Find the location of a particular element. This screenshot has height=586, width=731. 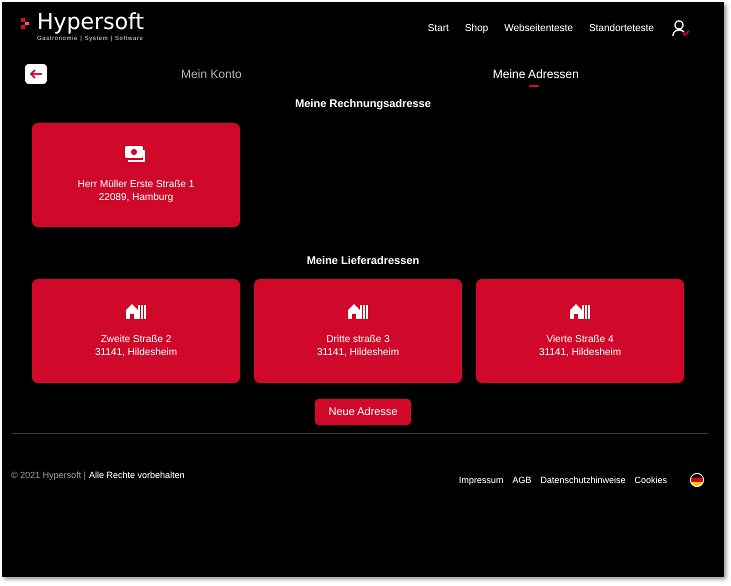

footer-link: Cookies is located at coordinates (650, 480).